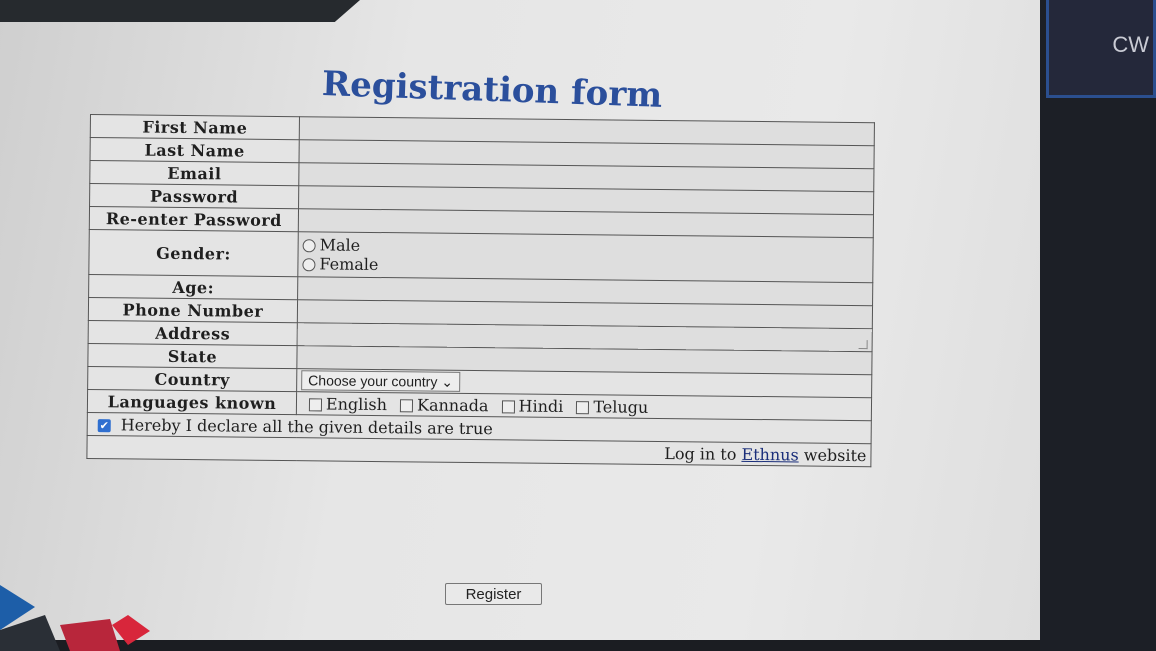 This screenshot has width=1156, height=651. I want to click on country-label: Country, so click(192, 379).